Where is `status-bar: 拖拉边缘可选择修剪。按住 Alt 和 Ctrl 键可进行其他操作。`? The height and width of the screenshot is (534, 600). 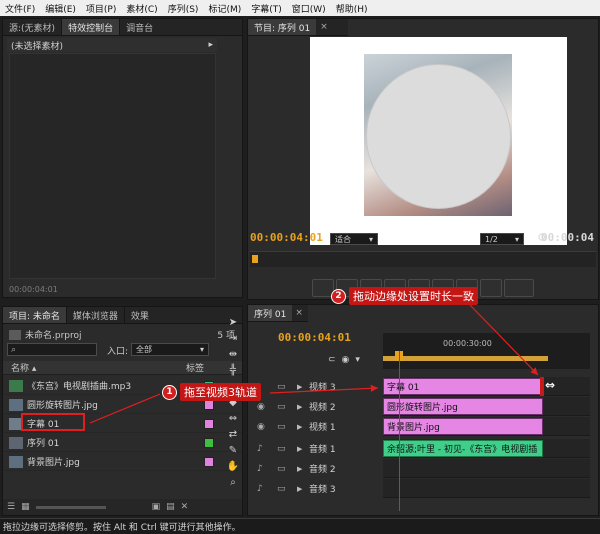 status-bar: 拖拉边缘可选择修剪。按住 Alt 和 Ctrl 键可进行其他操作。 is located at coordinates (300, 526).